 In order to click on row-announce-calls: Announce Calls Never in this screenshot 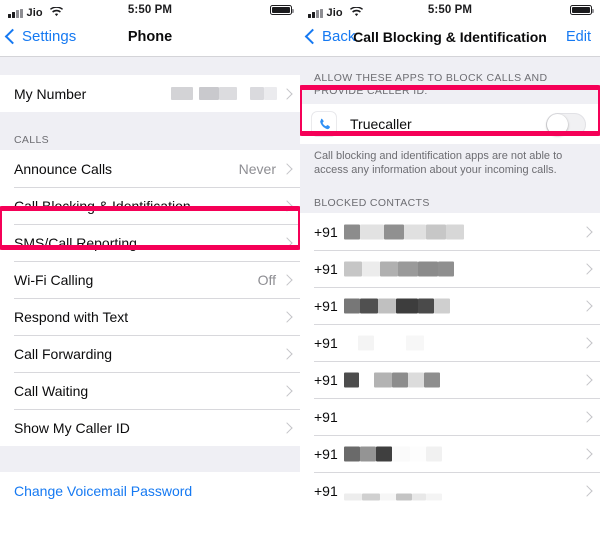, I will do `click(150, 168)`.